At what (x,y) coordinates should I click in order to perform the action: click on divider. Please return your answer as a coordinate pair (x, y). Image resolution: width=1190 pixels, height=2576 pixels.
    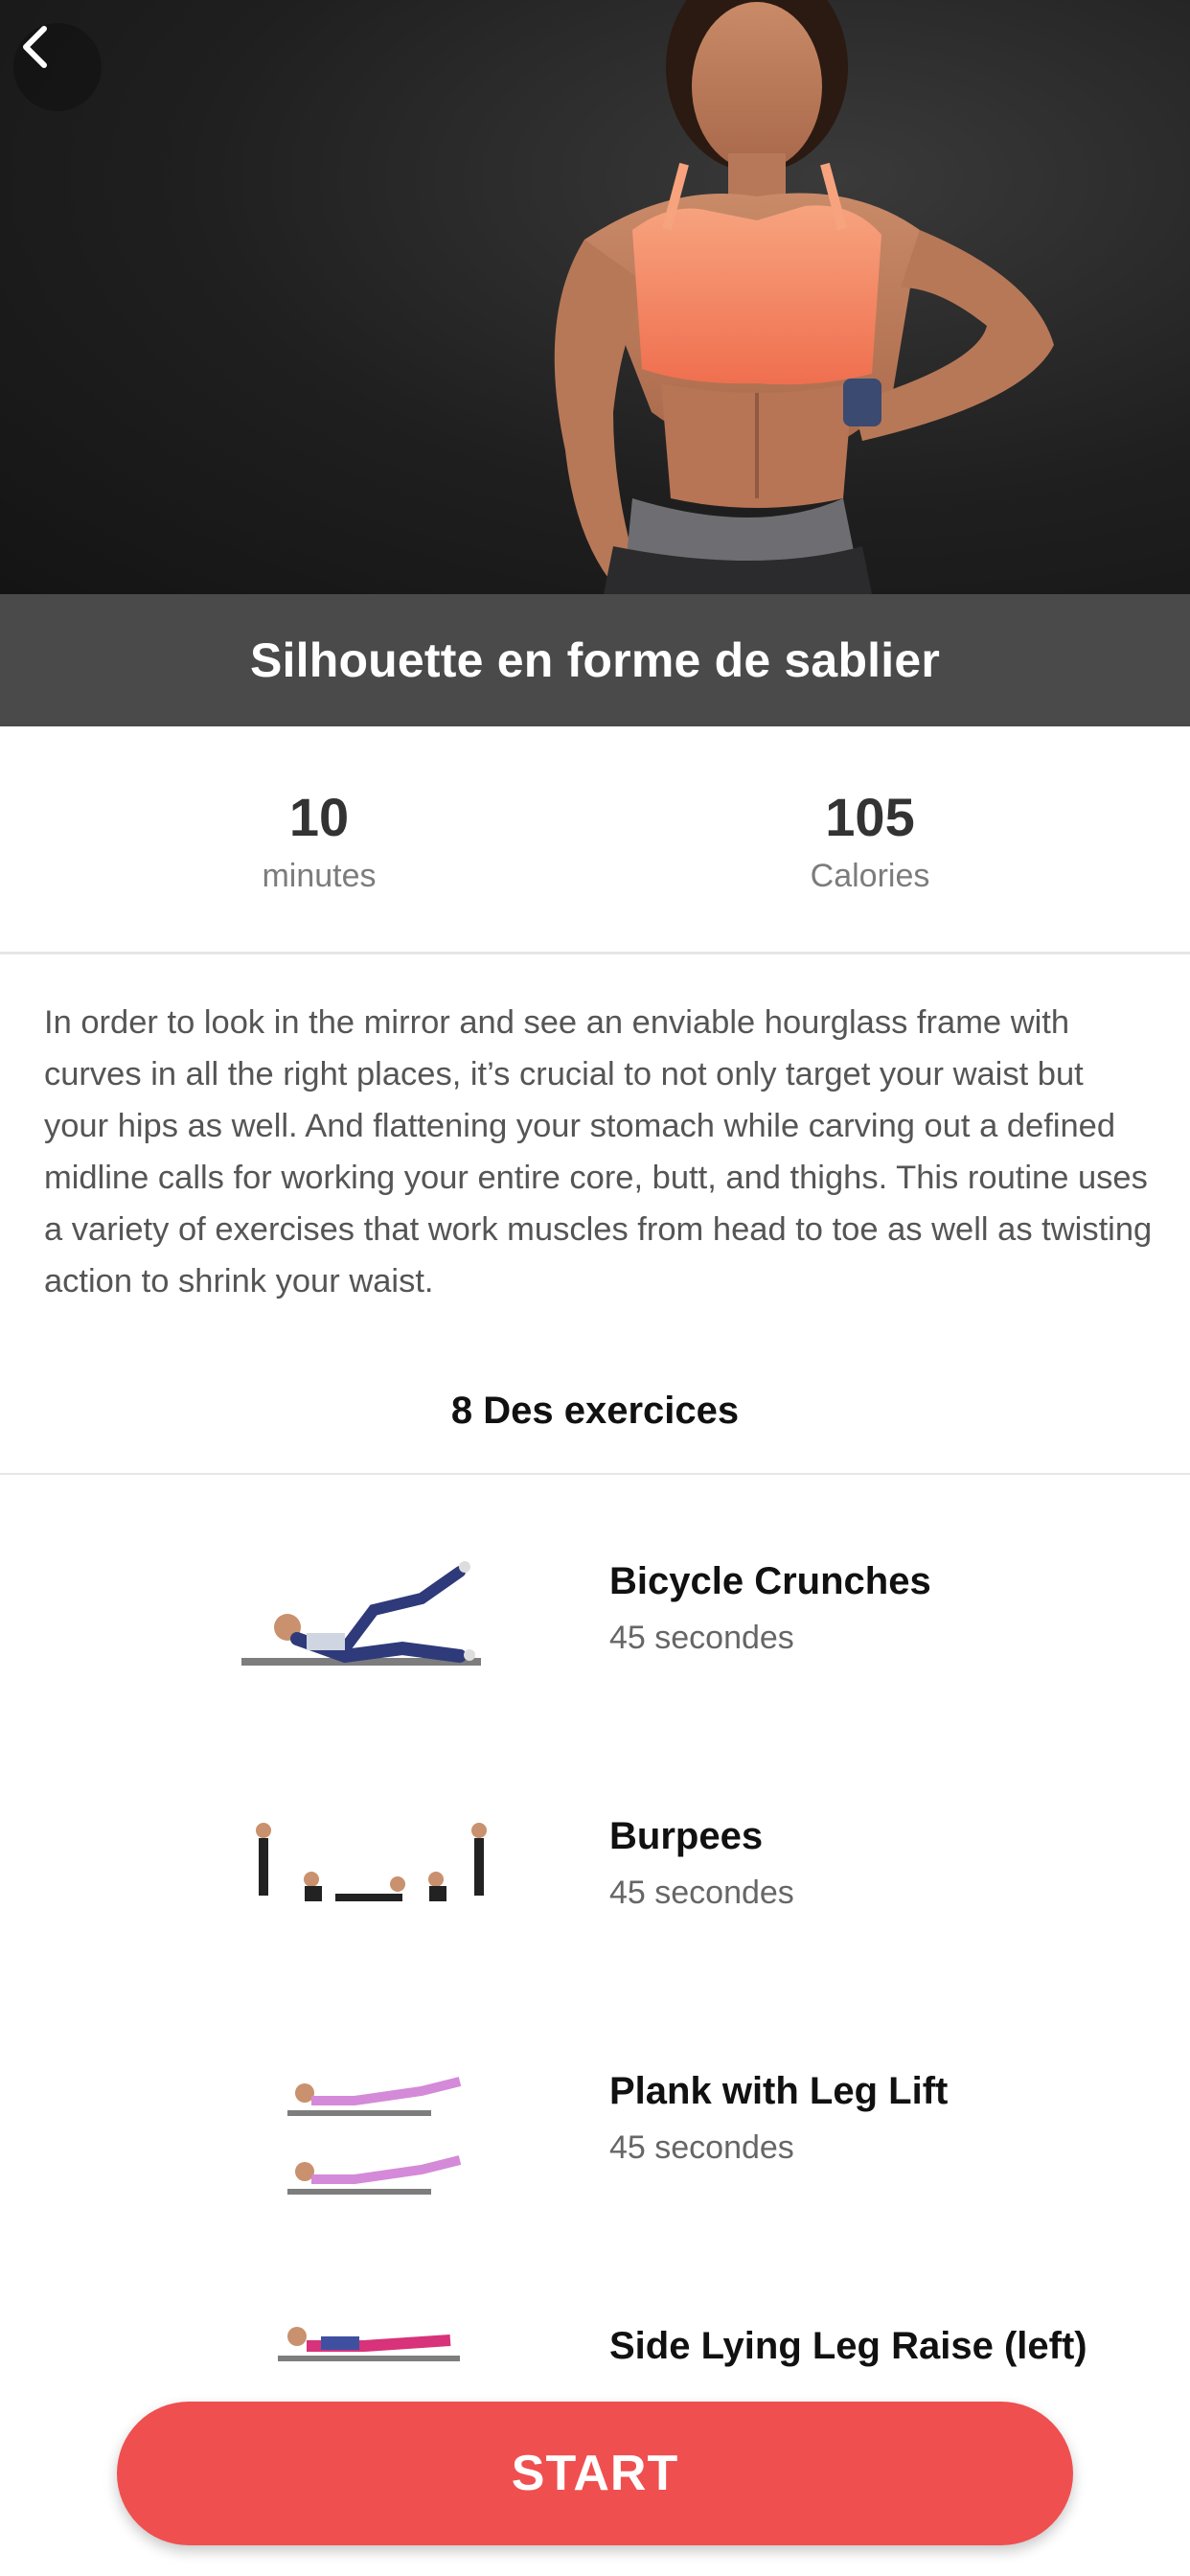
    Looking at the image, I should click on (595, 1474).